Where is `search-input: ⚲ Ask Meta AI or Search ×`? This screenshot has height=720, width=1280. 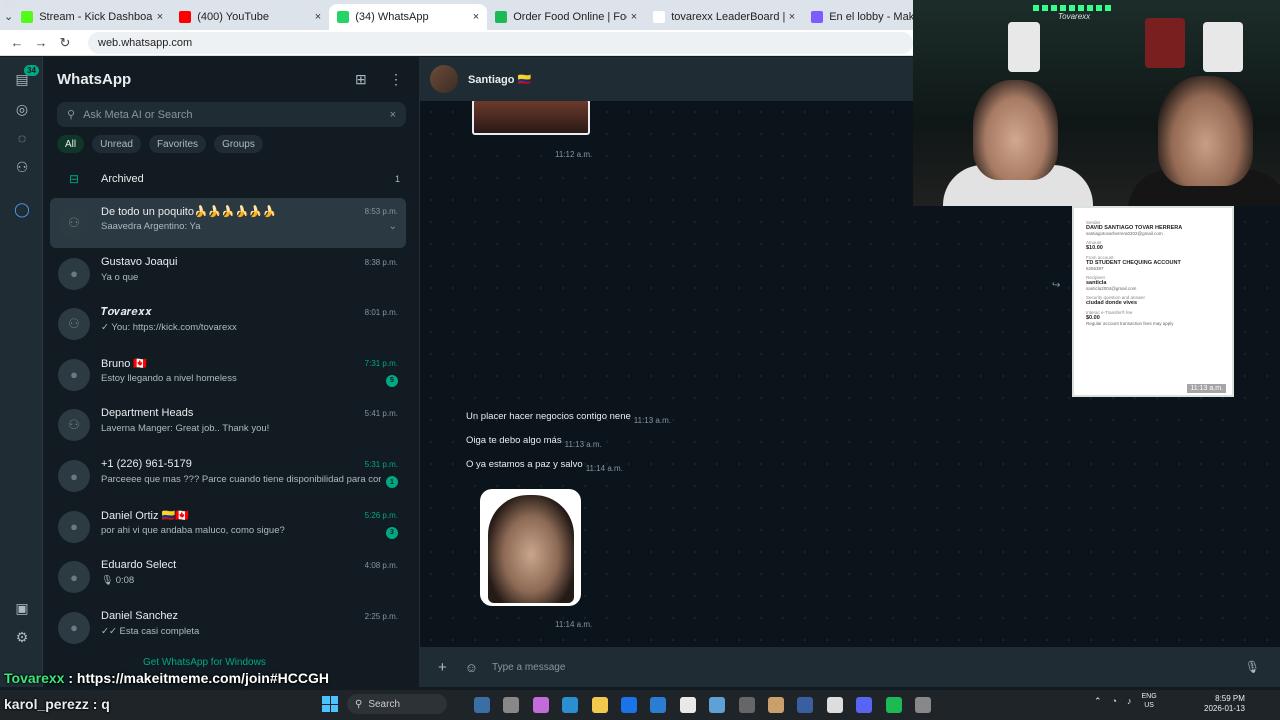 search-input: ⚲ Ask Meta AI or Search × is located at coordinates (231, 114).